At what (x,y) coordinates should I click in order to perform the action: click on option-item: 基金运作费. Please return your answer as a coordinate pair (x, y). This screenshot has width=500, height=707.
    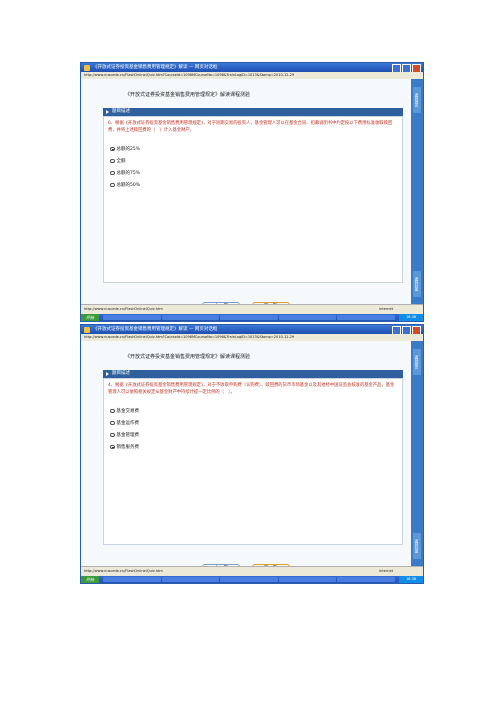
    Looking at the image, I should click on (124, 423).